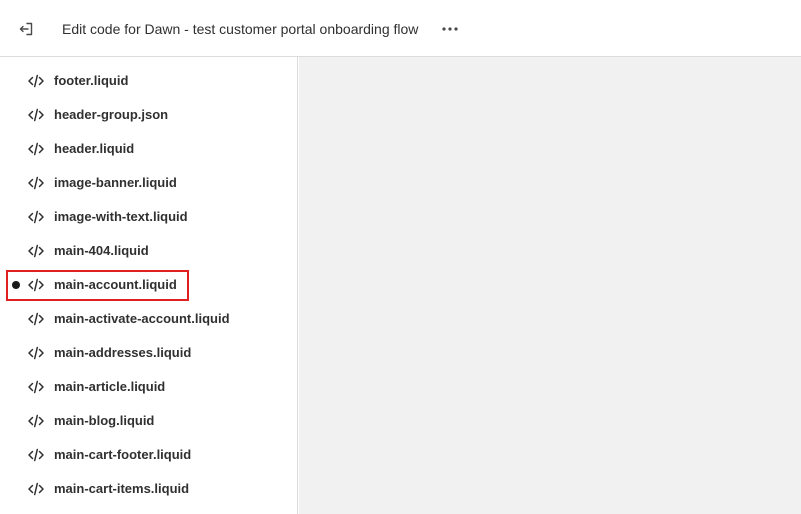  I want to click on file-item: main-activate-account.liquid, so click(148, 319).